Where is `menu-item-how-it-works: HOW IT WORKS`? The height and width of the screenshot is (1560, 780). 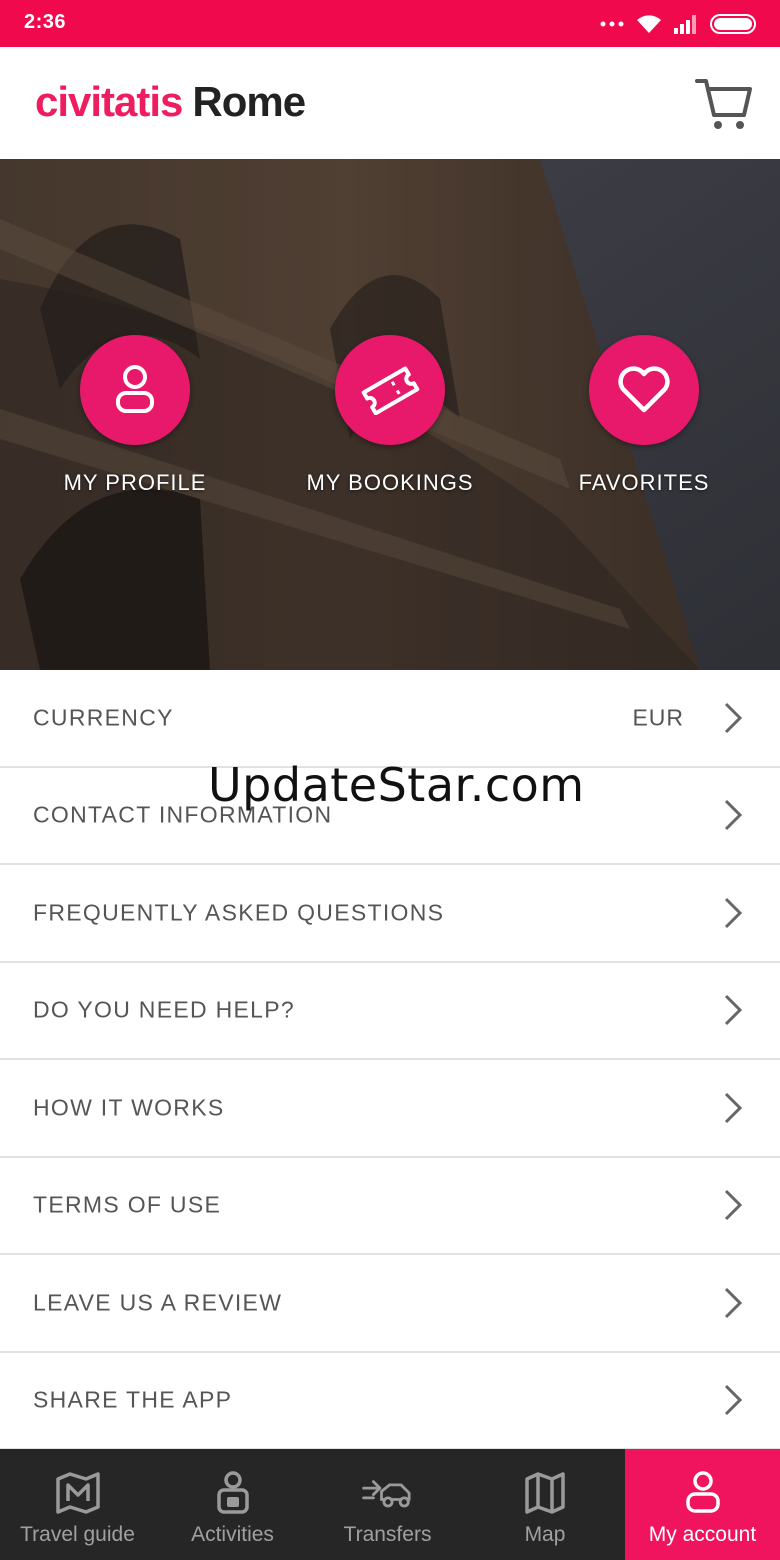 menu-item-how-it-works: HOW IT WORKS is located at coordinates (390, 1109).